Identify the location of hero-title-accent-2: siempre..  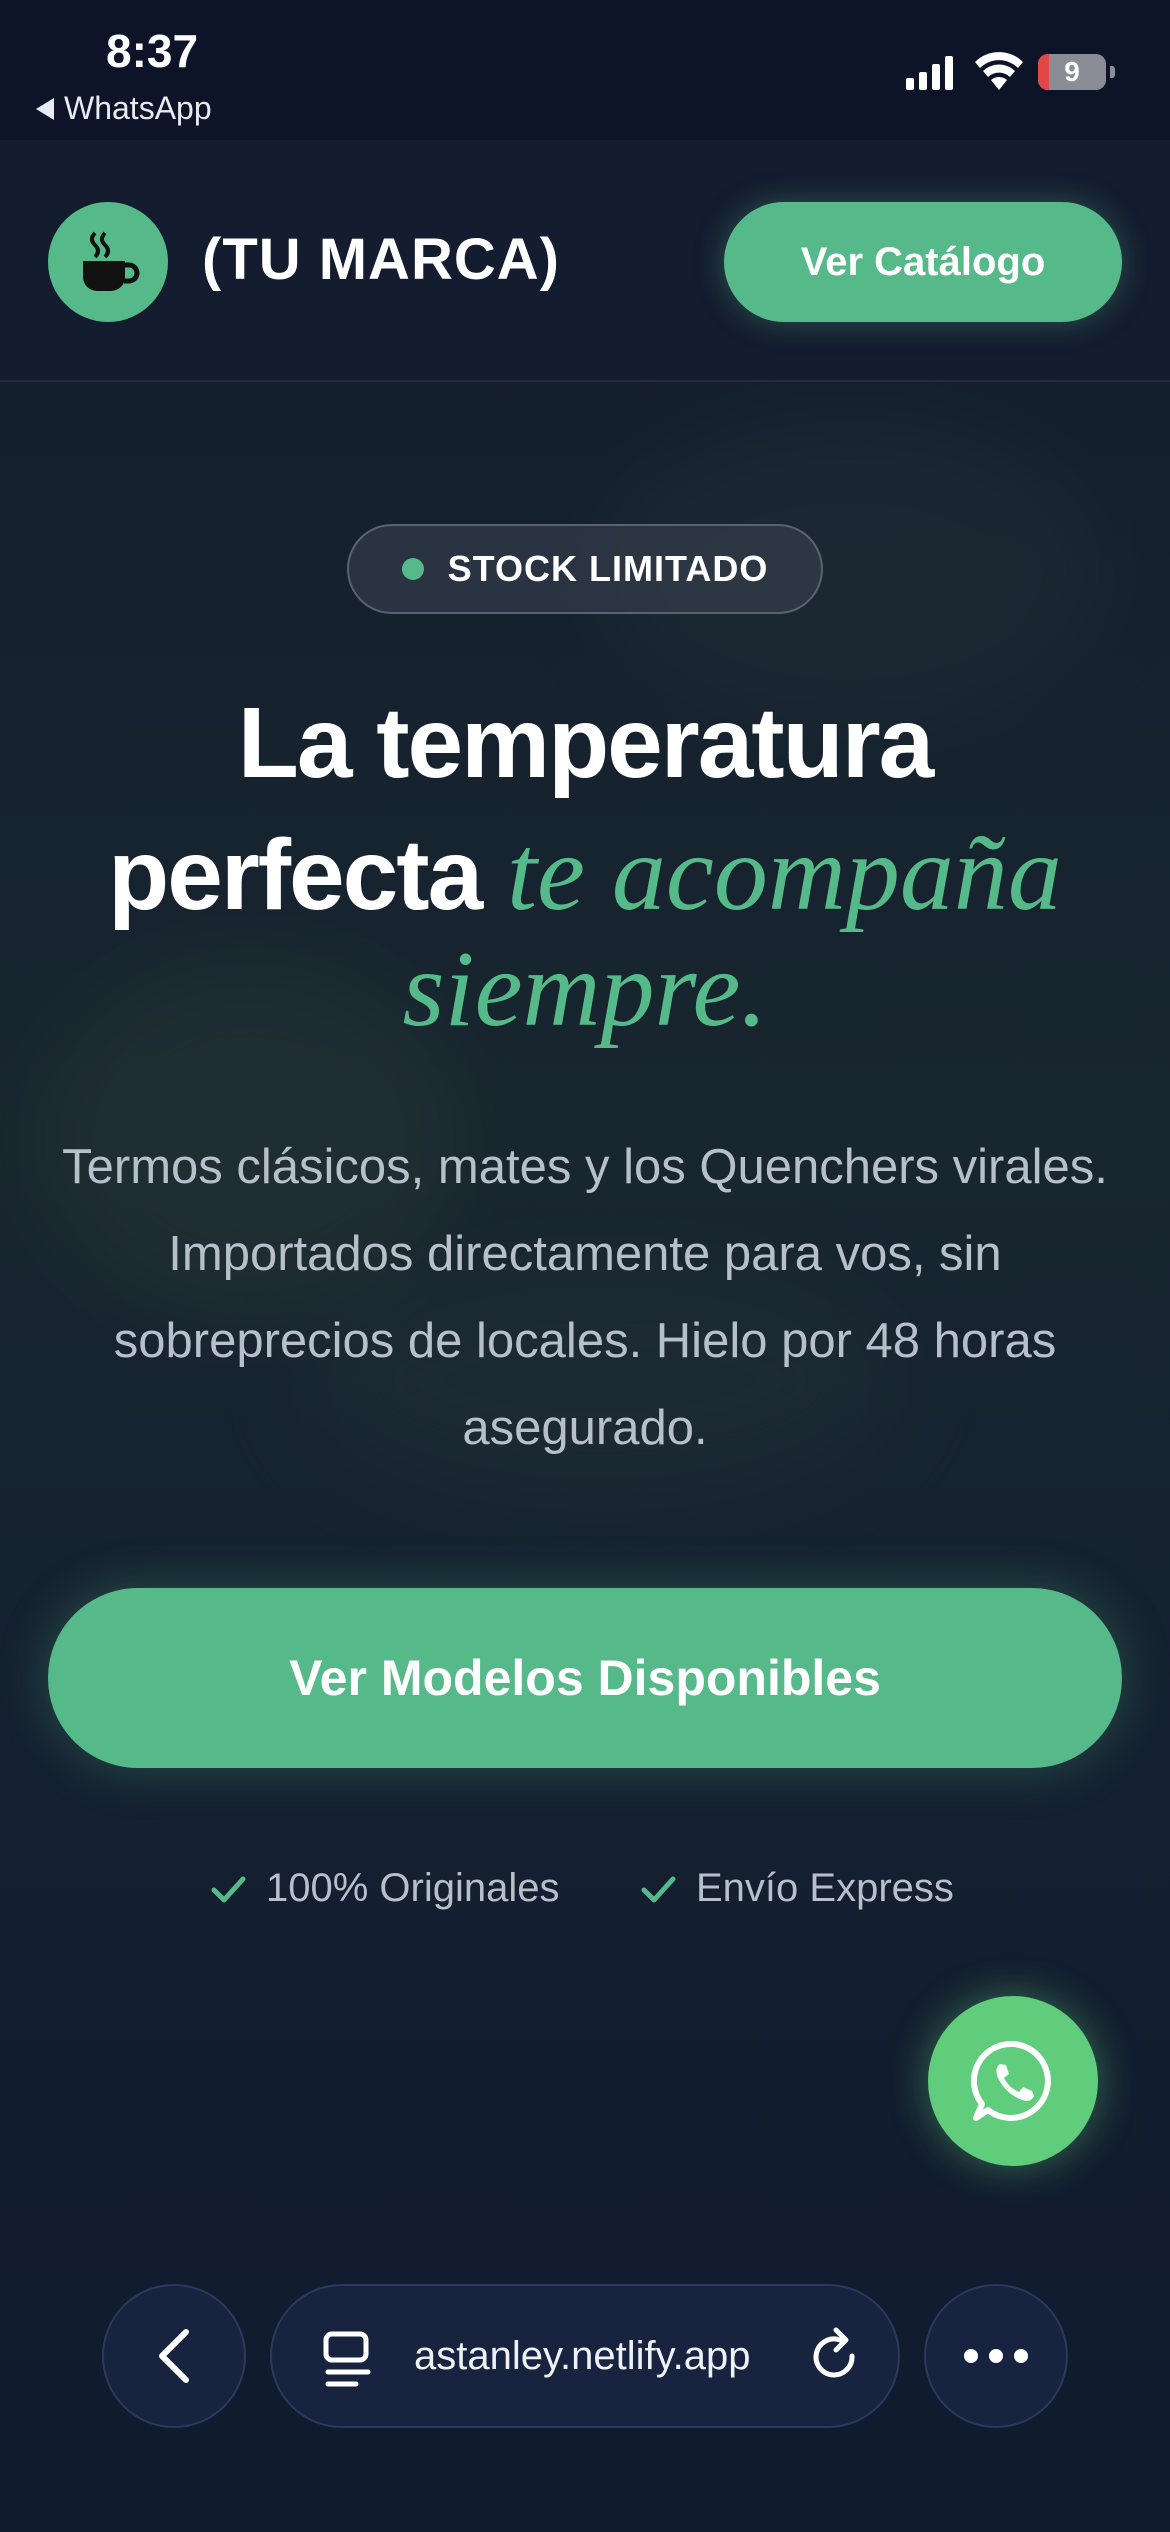
(585, 989).